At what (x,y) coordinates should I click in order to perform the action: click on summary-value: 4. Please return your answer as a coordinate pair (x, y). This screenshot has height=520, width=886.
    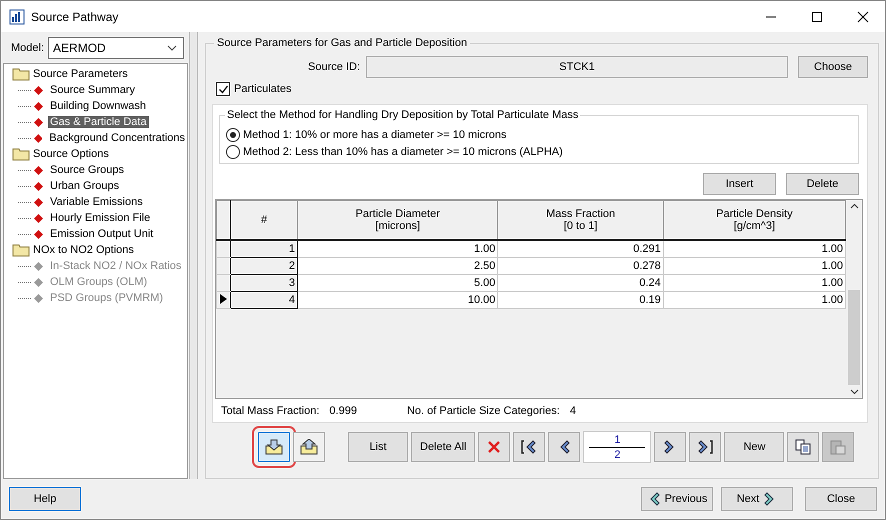
    Looking at the image, I should click on (573, 411).